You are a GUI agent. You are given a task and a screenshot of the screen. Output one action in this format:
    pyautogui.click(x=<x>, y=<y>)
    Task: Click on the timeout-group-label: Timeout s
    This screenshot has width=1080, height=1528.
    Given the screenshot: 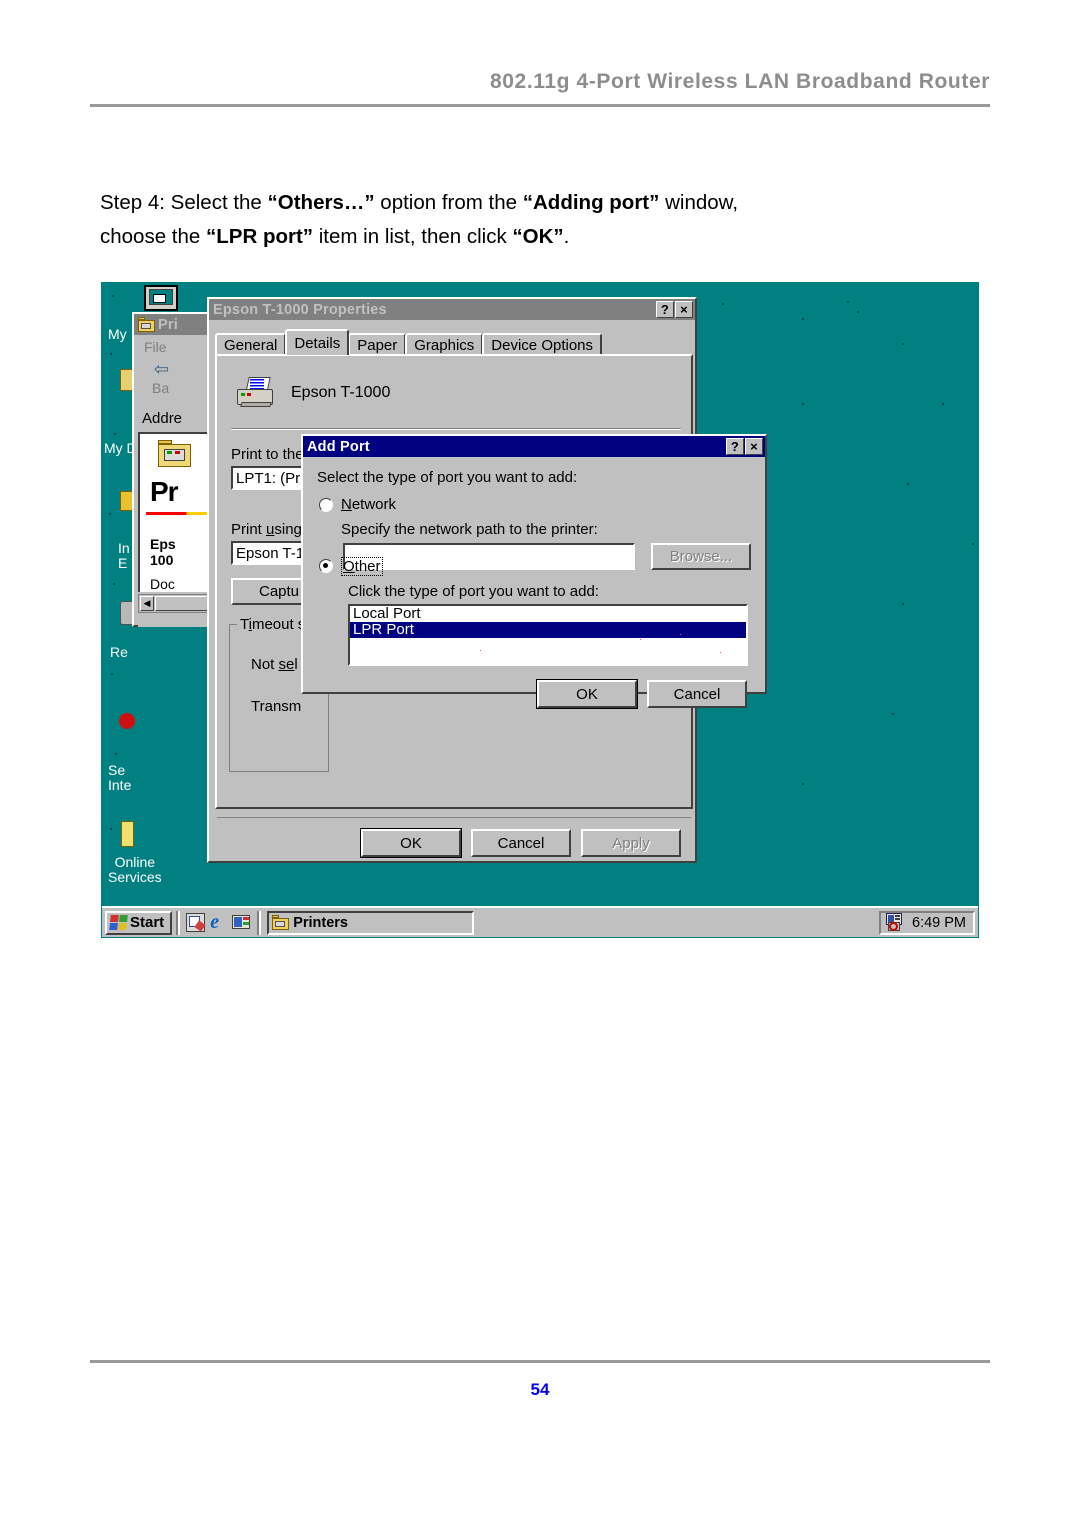 What is the action you would take?
    pyautogui.click(x=273, y=624)
    